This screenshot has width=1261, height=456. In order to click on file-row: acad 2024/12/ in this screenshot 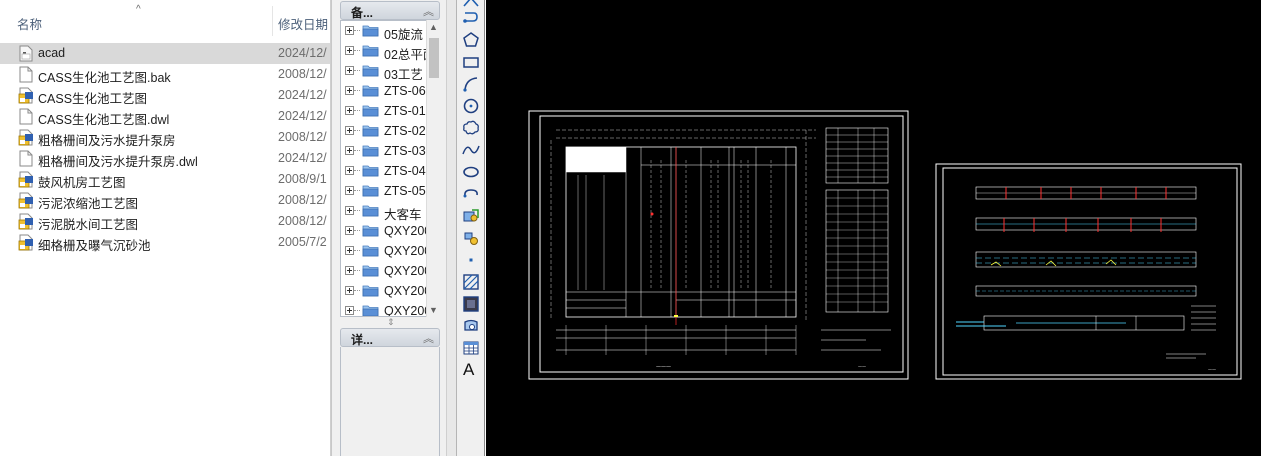, I will do `click(165, 53)`.